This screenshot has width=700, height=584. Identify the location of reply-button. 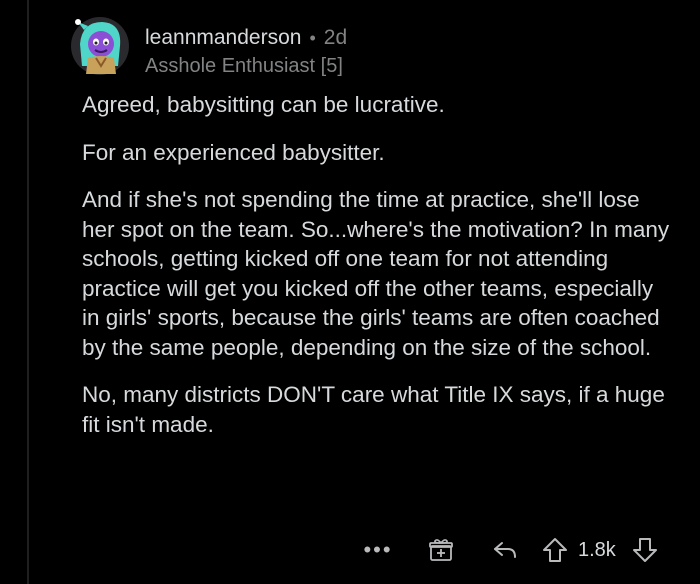
(505, 550).